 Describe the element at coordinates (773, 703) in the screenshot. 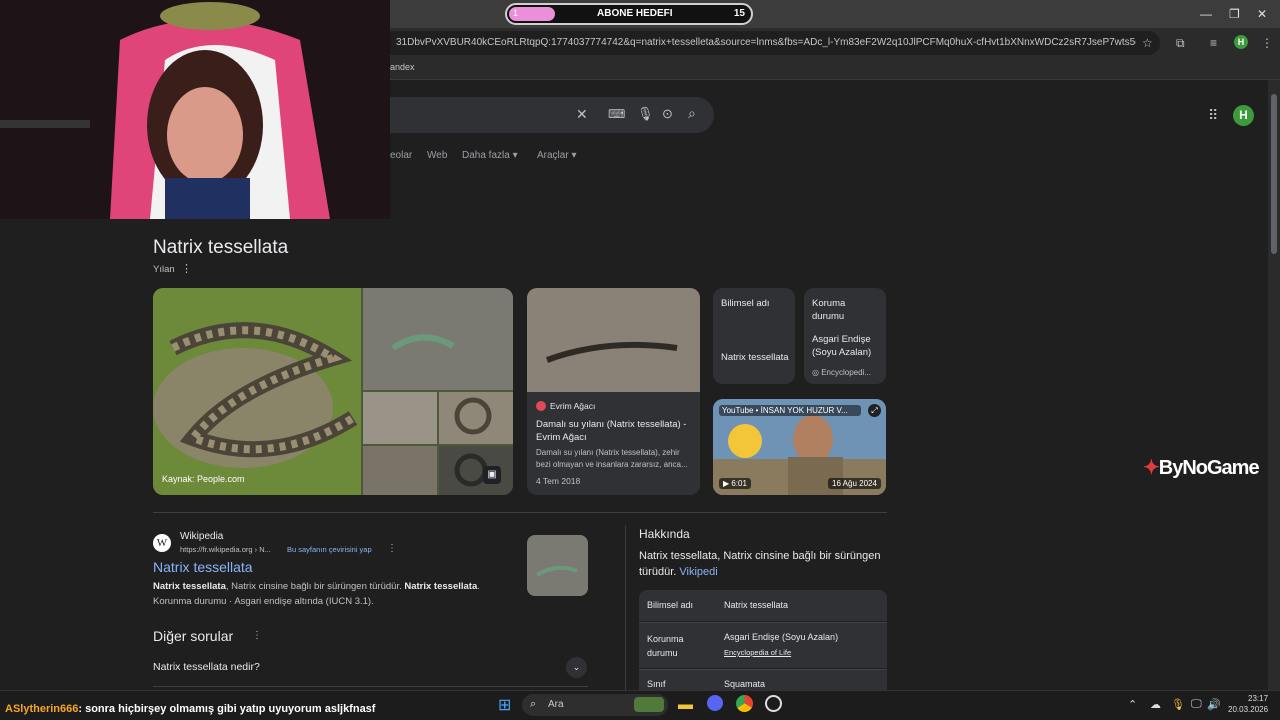

I see `obs-icon` at that location.